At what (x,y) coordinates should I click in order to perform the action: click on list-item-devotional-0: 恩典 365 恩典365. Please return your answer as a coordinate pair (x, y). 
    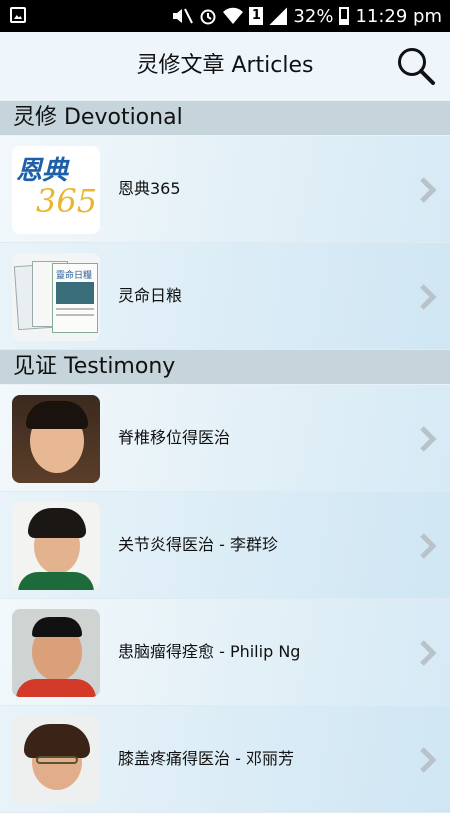
    Looking at the image, I should click on (225, 189).